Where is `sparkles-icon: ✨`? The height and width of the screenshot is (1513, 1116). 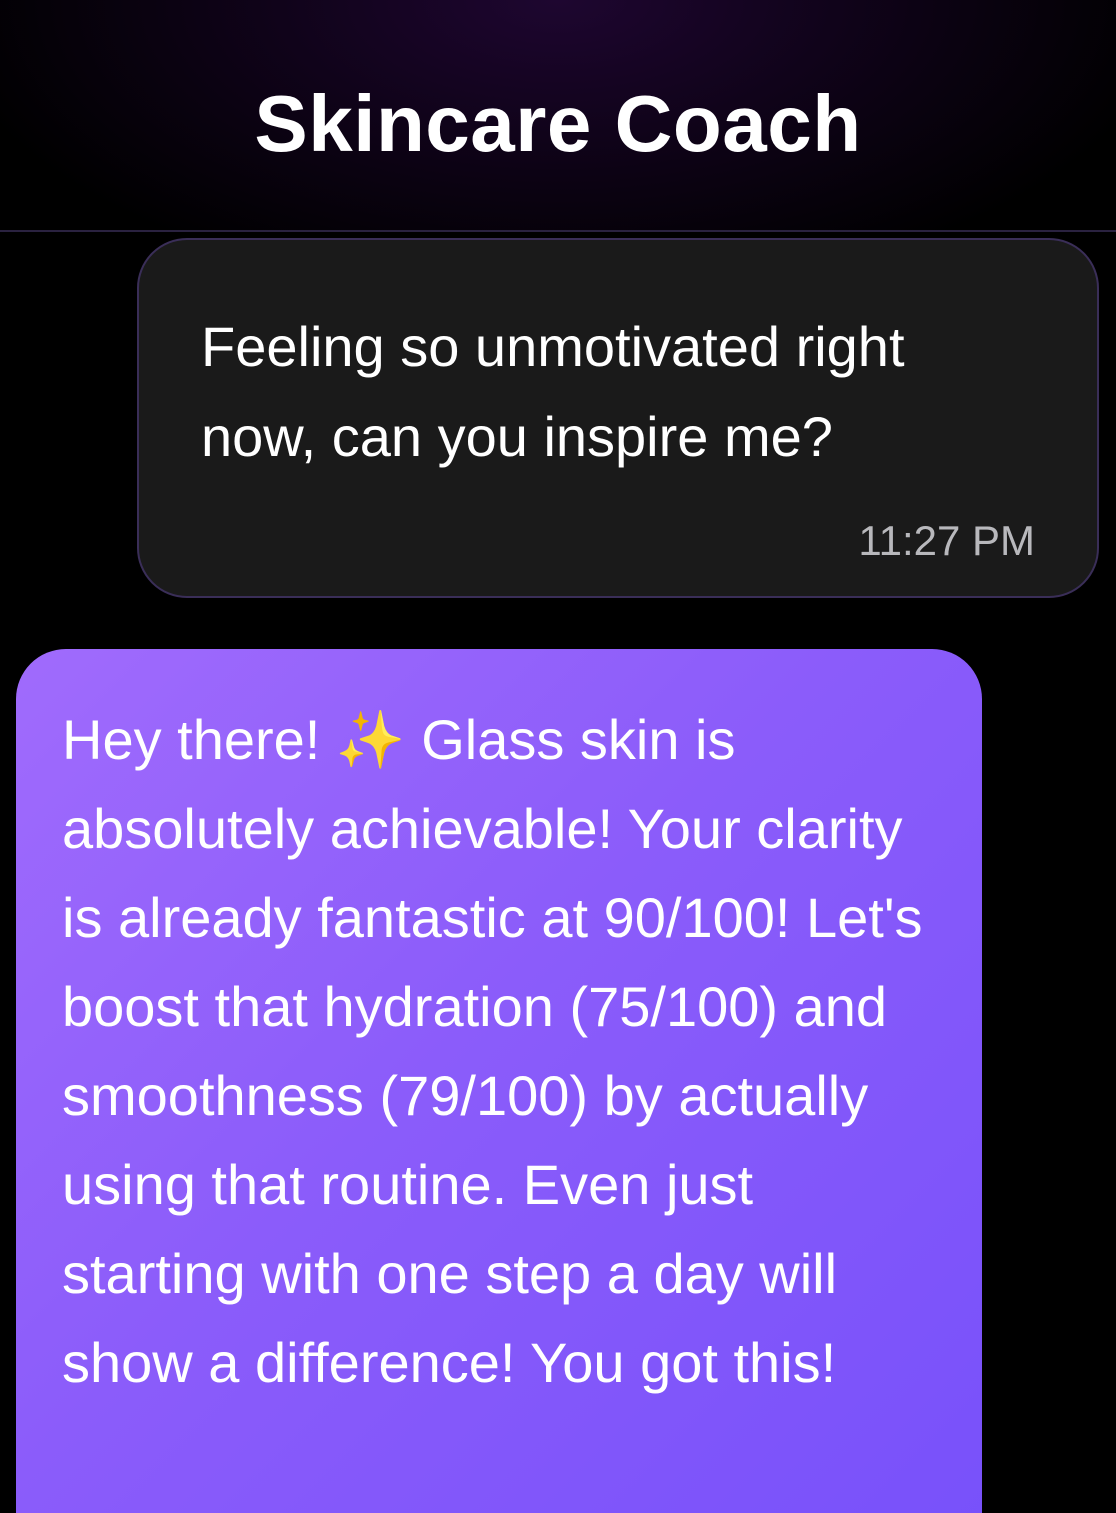
sparkles-icon: ✨ is located at coordinates (370, 739).